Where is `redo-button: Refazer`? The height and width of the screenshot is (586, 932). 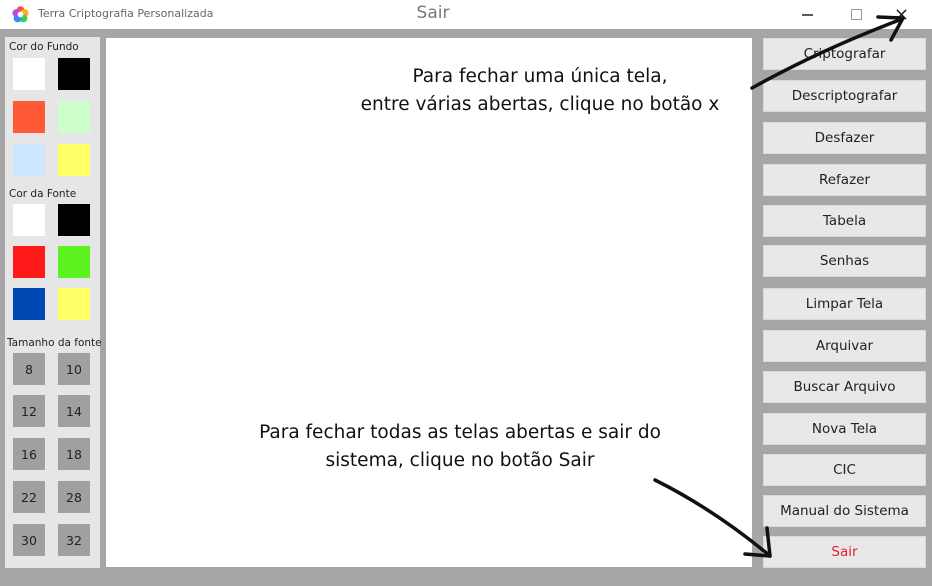 redo-button: Refazer is located at coordinates (844, 180).